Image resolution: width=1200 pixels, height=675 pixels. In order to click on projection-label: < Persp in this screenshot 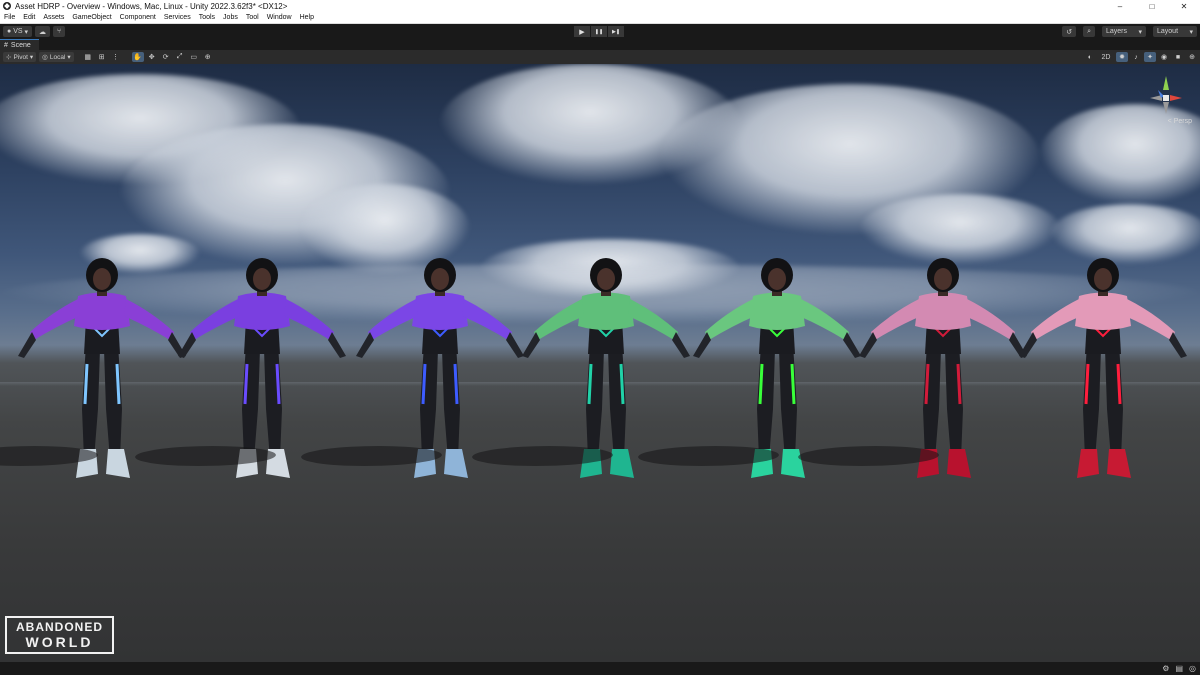, I will do `click(1180, 121)`.